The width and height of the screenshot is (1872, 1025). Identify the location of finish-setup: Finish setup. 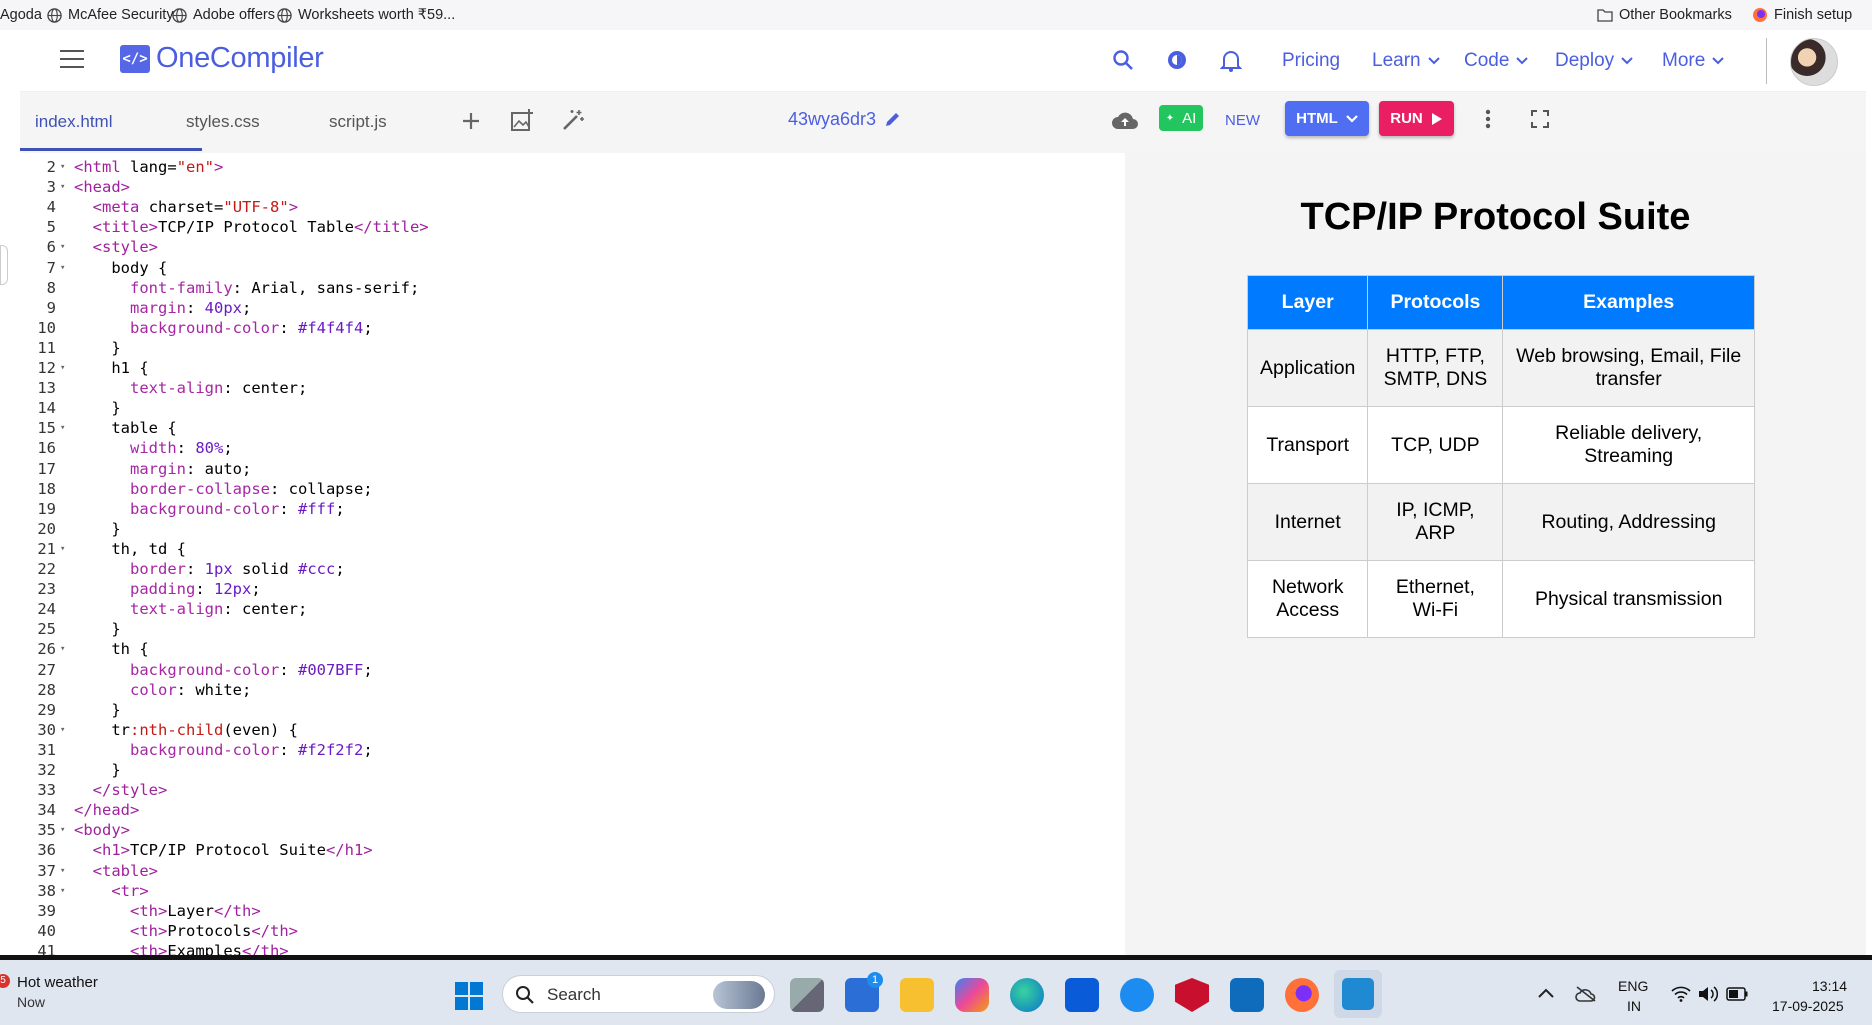
(1802, 15).